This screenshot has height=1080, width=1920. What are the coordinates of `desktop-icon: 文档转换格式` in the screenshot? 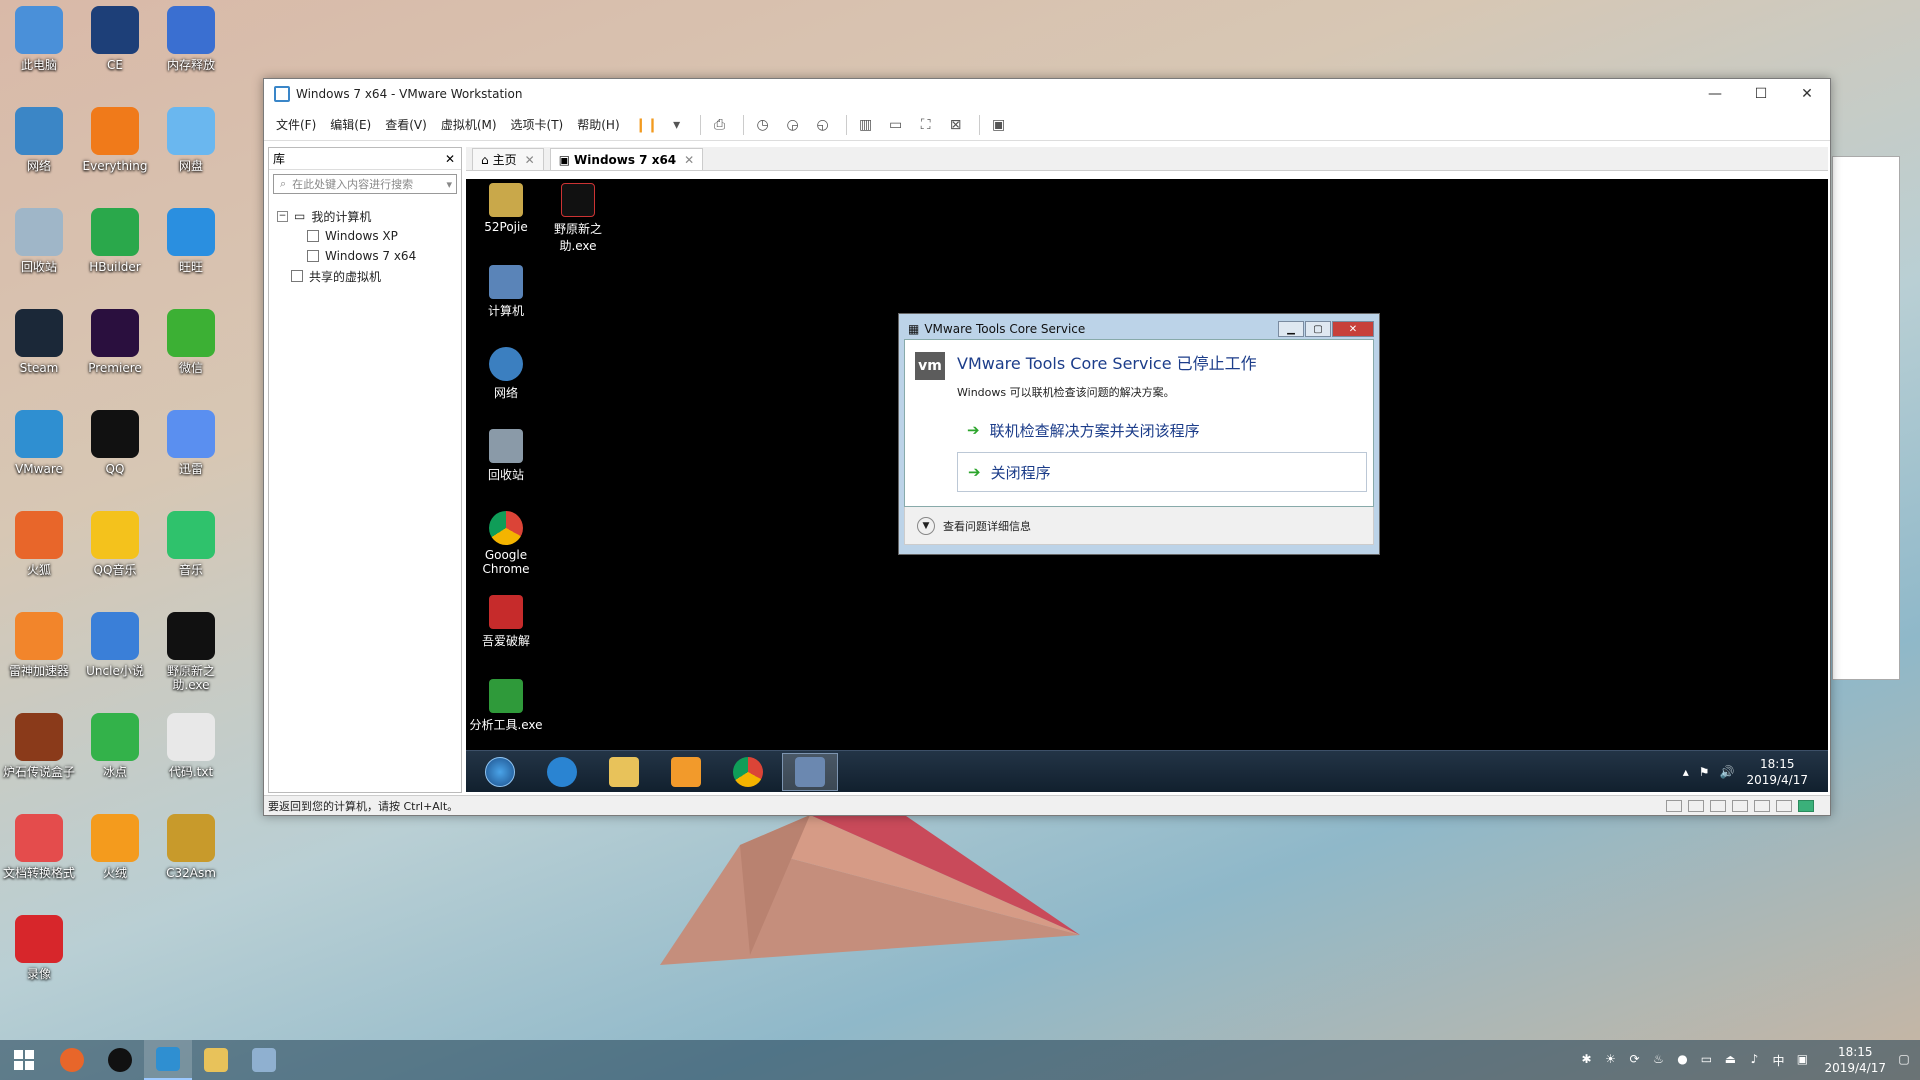 It's located at (39, 847).